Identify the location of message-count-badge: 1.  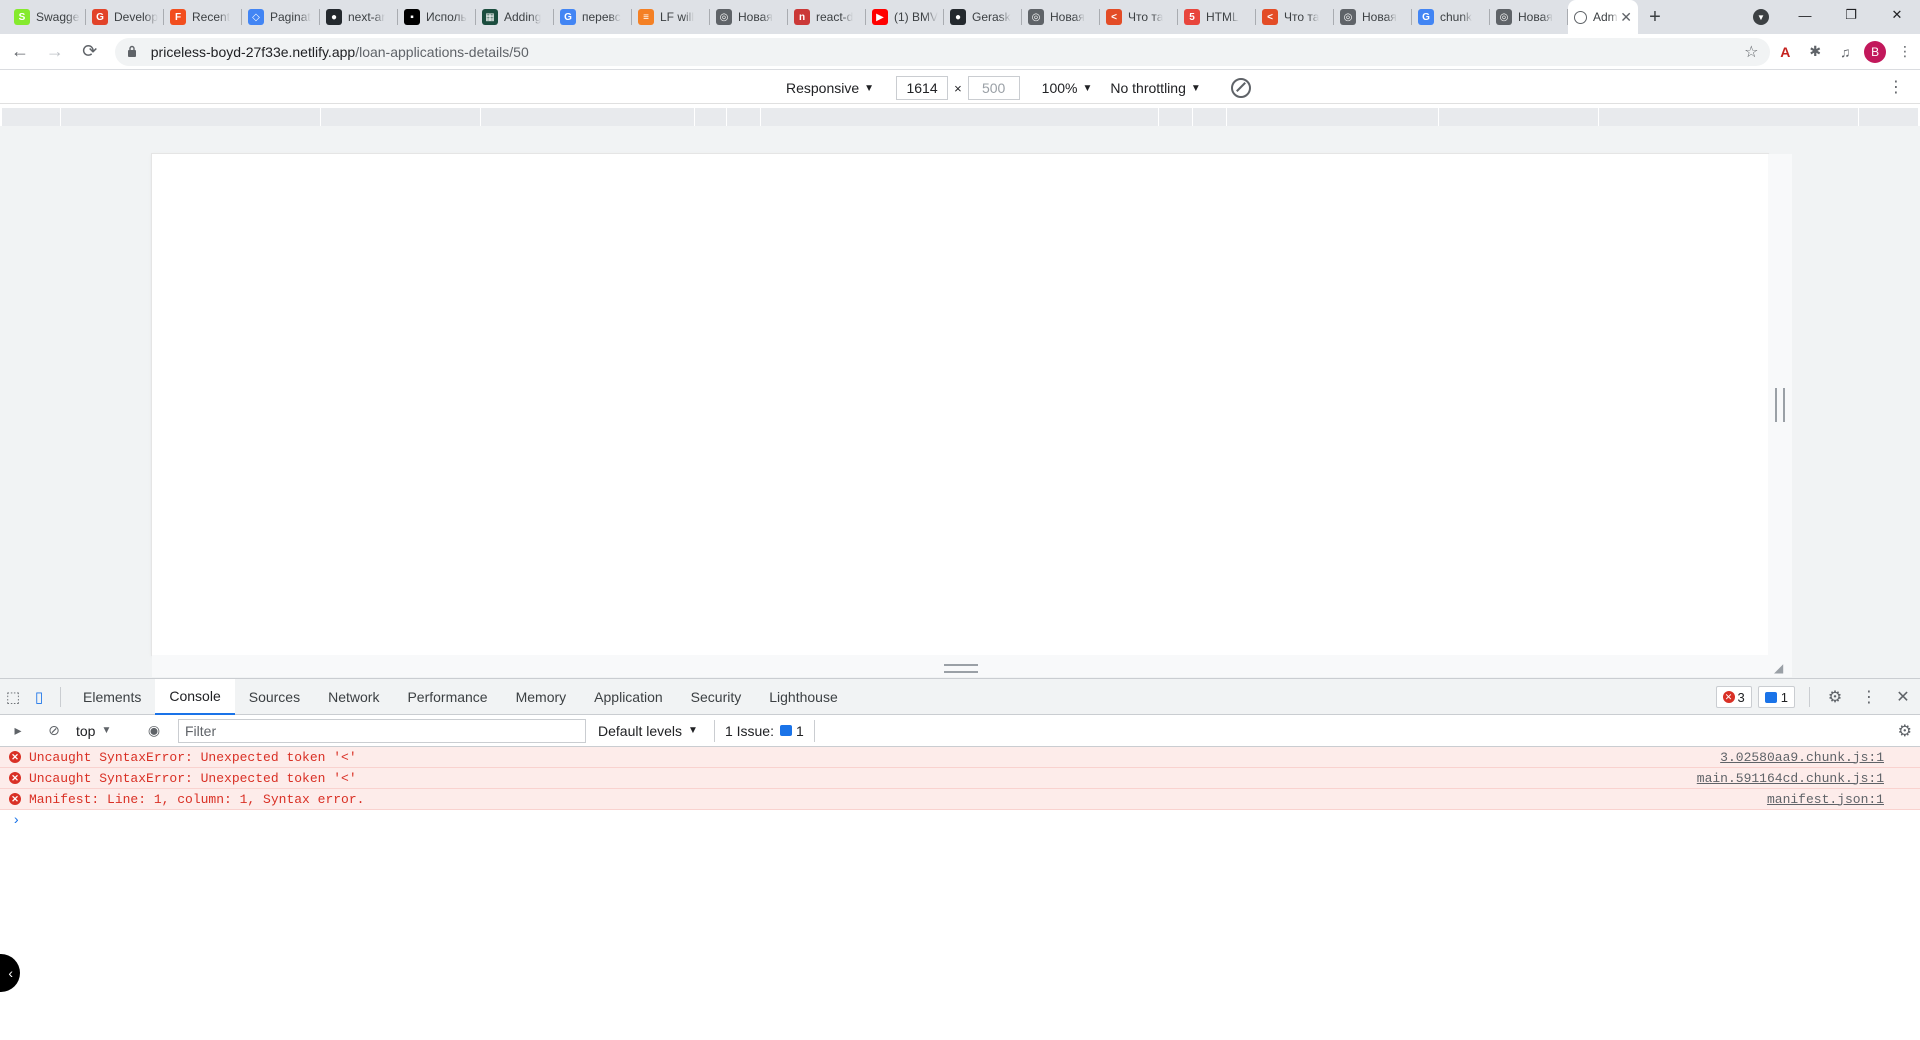
(1776, 697).